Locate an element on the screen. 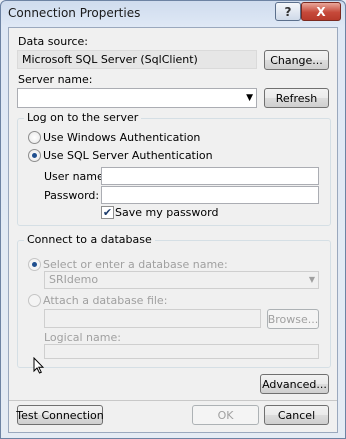 The width and height of the screenshot is (346, 439). cancel-button: Cancel is located at coordinates (296, 415).